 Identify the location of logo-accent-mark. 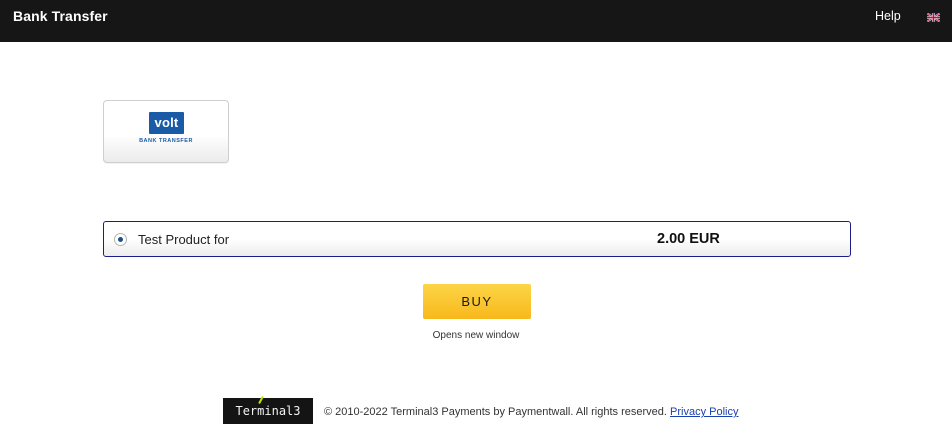
(261, 400).